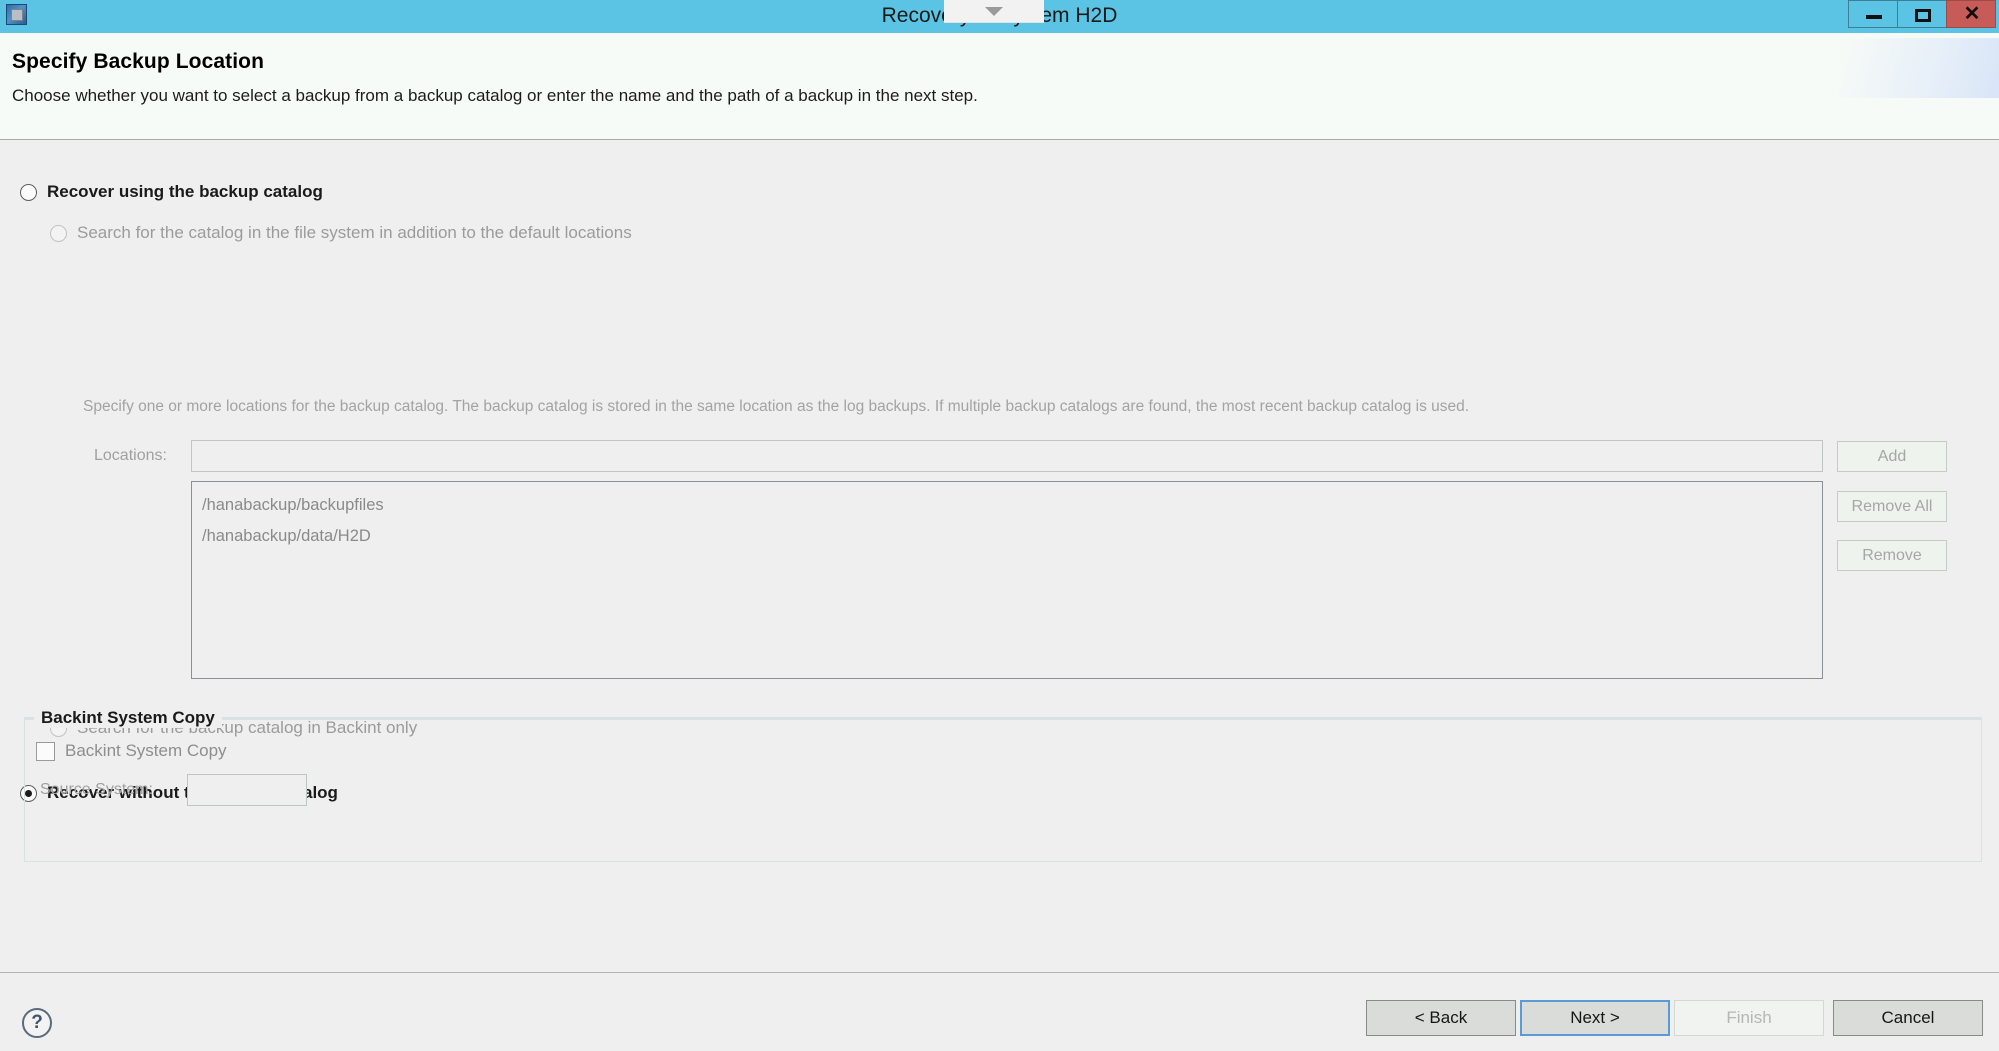 The height and width of the screenshot is (1051, 1999). I want to click on radio-label-use-catalog: Recover using the backup catalog, so click(185, 191).